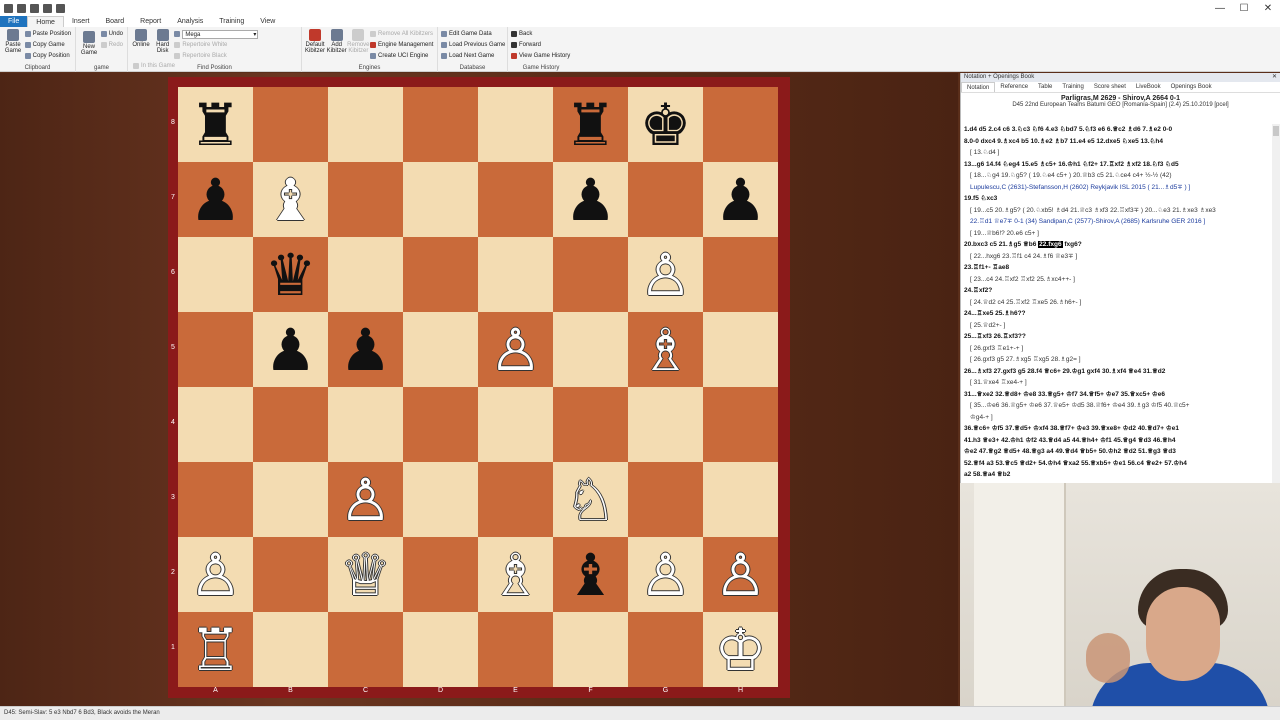 Image resolution: width=1280 pixels, height=720 pixels. I want to click on tab-training: Training, so click(1072, 87).